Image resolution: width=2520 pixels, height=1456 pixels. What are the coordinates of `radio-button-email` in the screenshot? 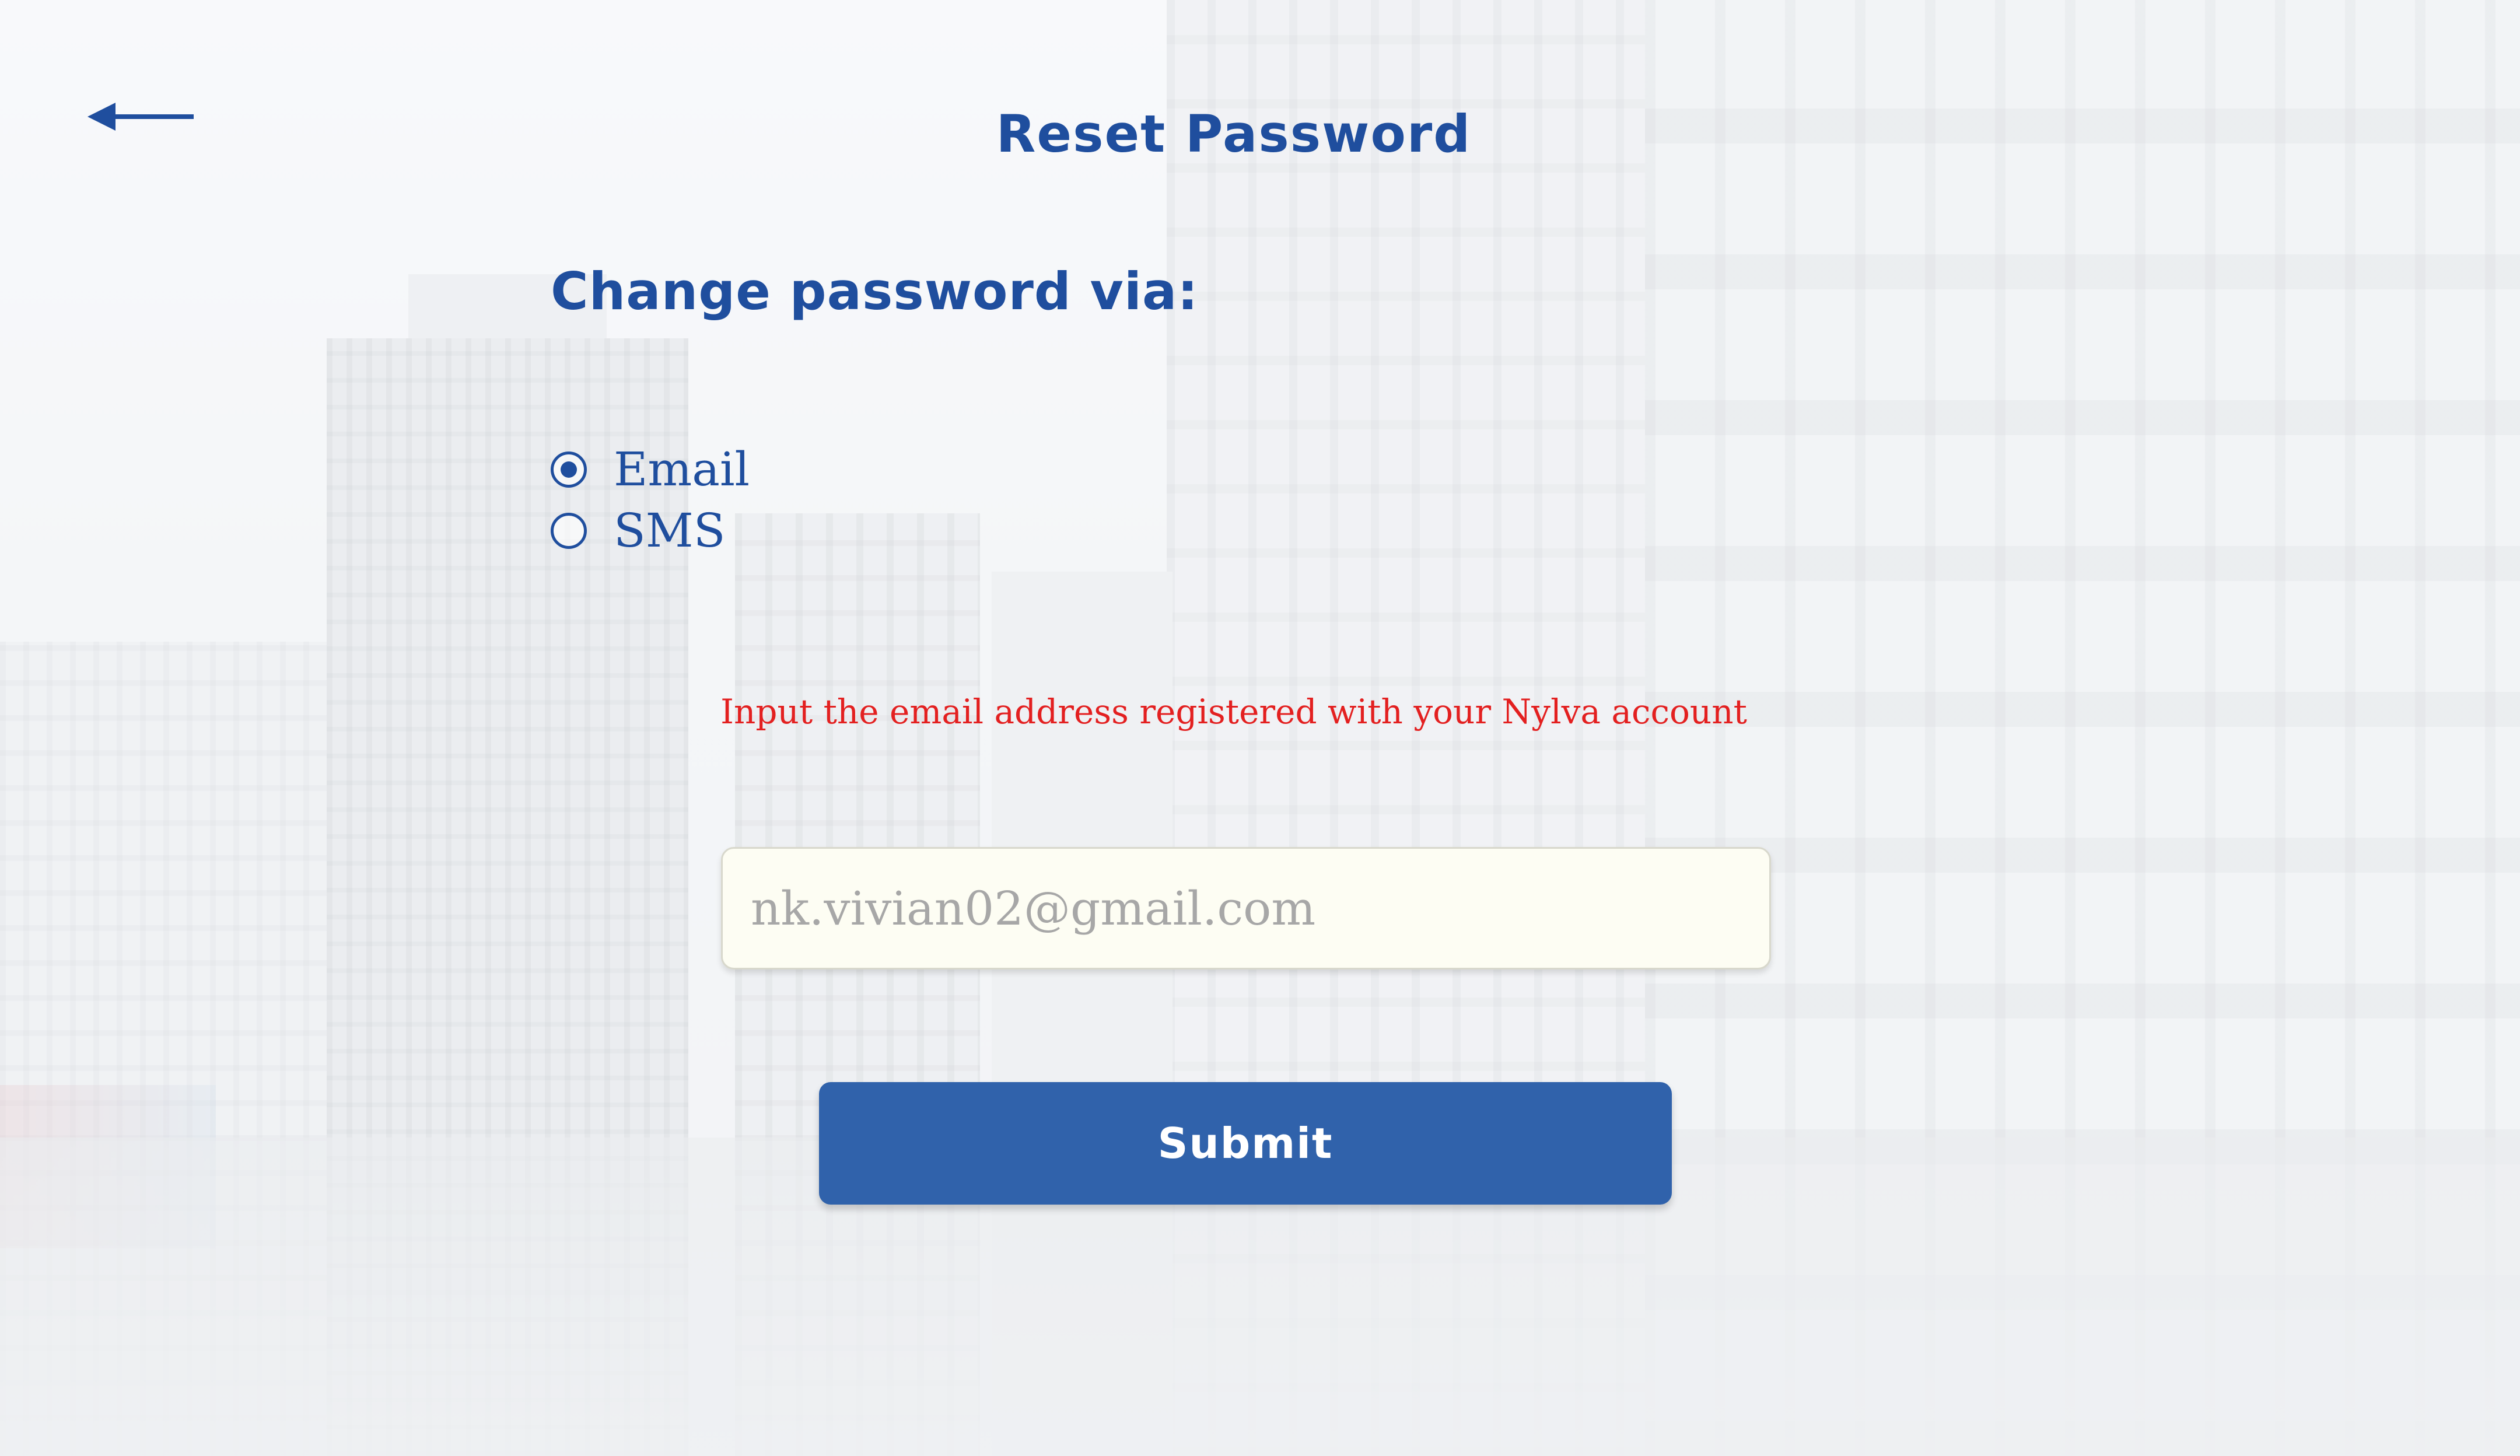 It's located at (569, 470).